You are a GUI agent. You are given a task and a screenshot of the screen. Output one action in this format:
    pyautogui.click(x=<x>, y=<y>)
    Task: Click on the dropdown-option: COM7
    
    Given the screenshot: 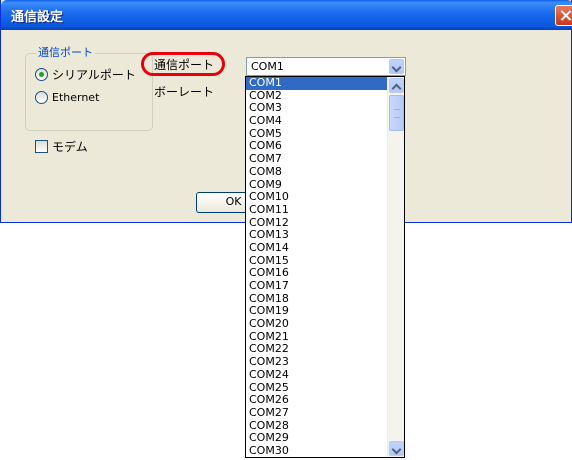 What is the action you would take?
    pyautogui.click(x=317, y=159)
    